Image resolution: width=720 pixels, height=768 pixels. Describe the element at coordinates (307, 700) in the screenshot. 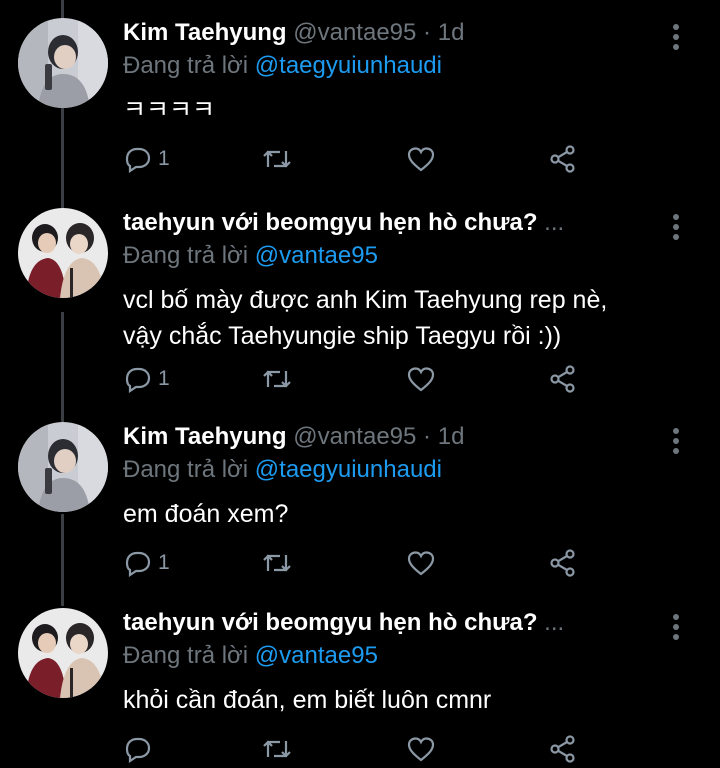

I see `tweet-text-line: khỏi cần đoán, em biết luôn cmnr` at that location.